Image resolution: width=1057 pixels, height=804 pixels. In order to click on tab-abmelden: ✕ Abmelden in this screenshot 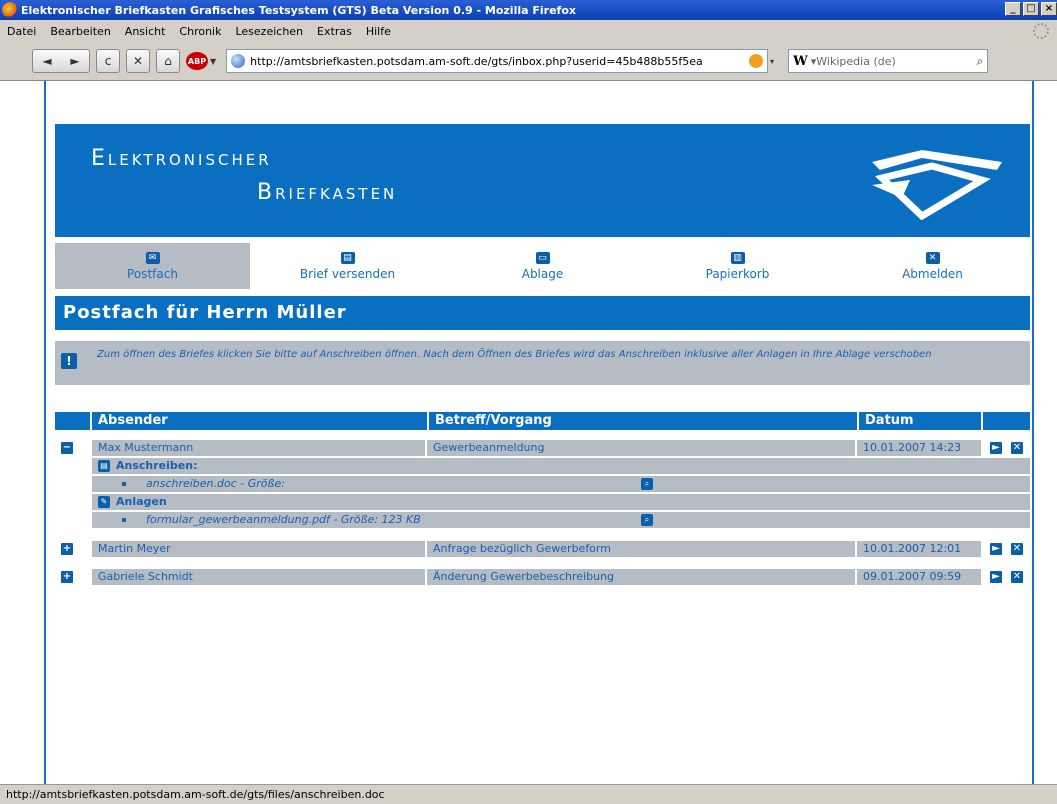, I will do `click(932, 266)`.